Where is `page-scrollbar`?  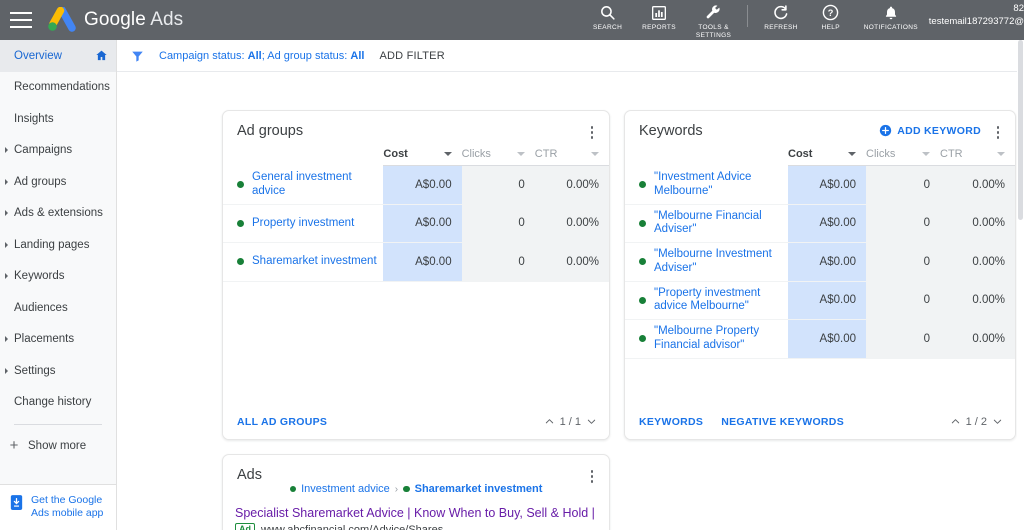
page-scrollbar is located at coordinates (1020, 285).